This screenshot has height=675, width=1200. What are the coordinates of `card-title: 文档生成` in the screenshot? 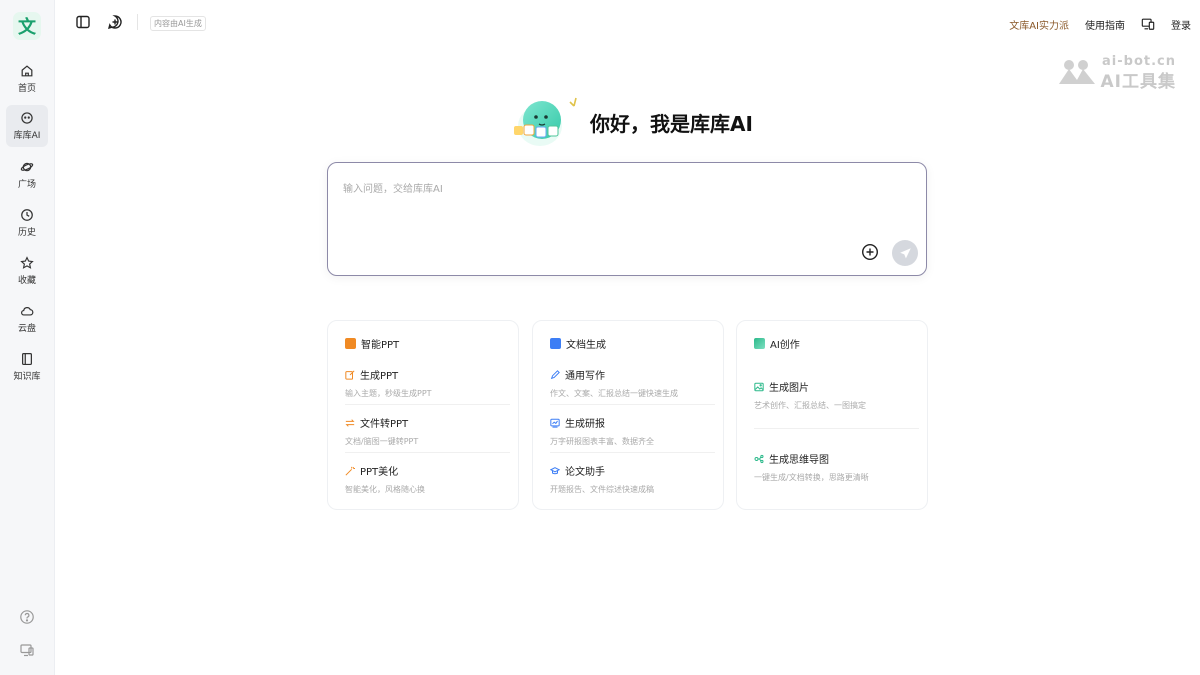 It's located at (586, 345).